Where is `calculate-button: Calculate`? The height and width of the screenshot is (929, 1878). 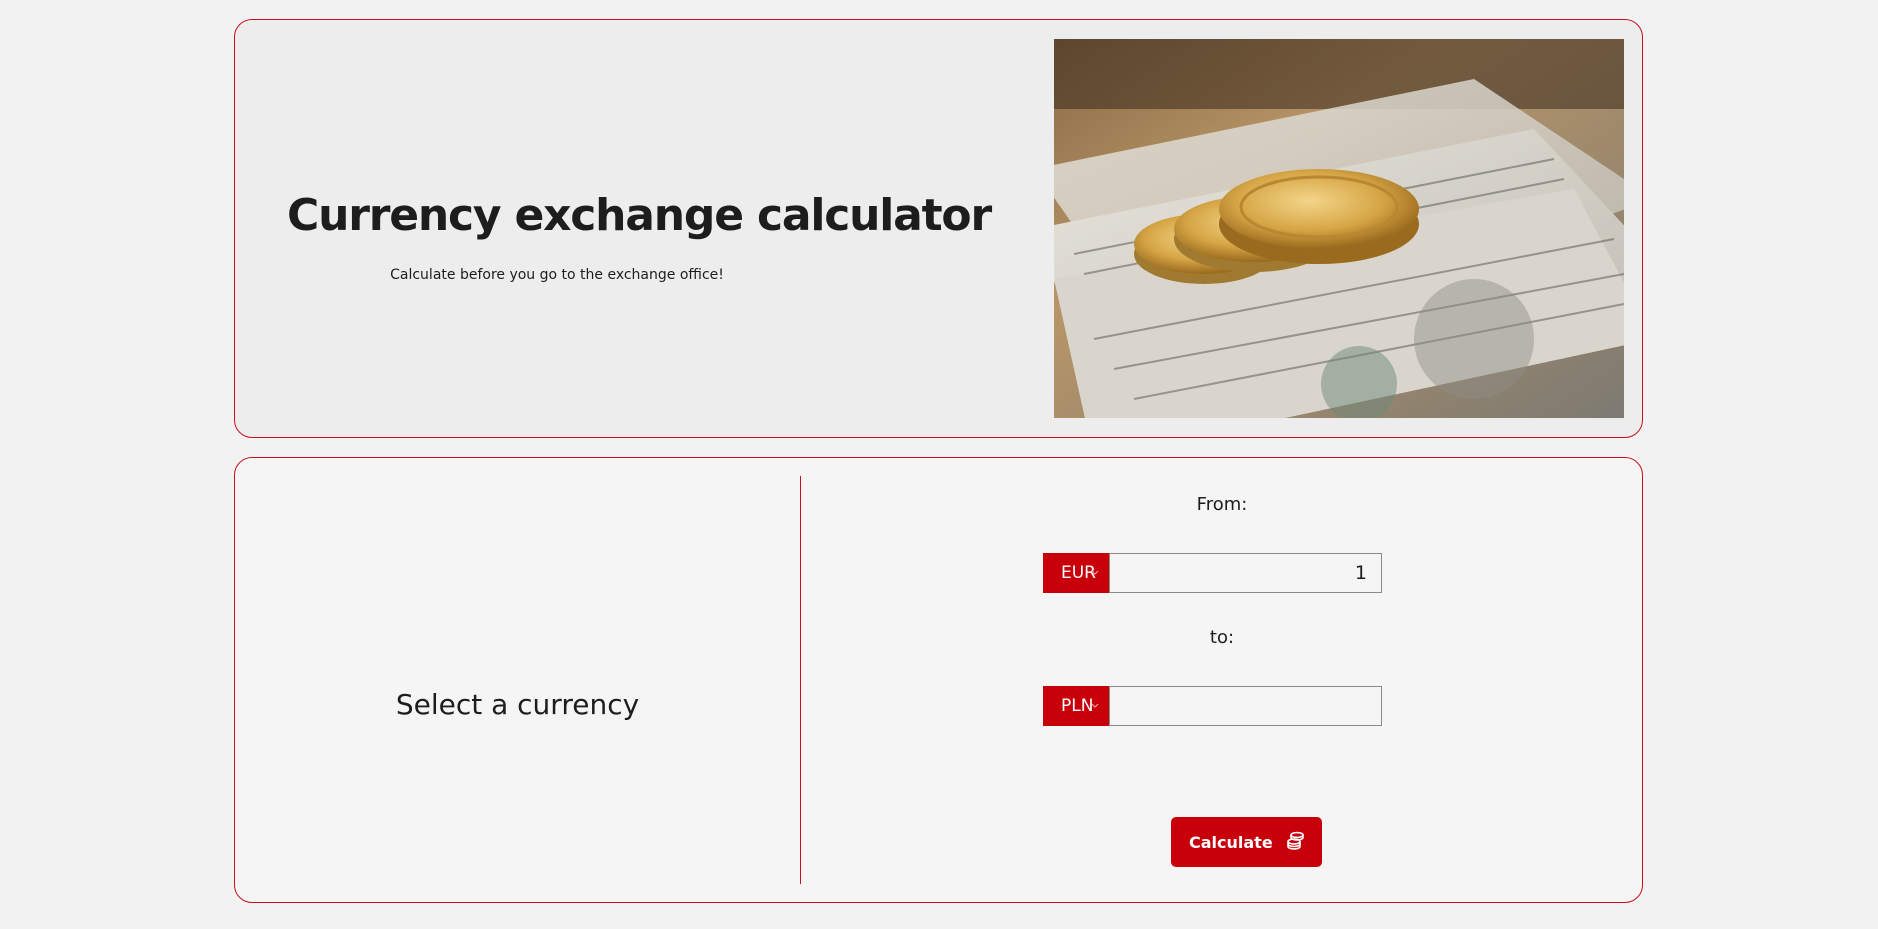 calculate-button: Calculate is located at coordinates (1246, 842).